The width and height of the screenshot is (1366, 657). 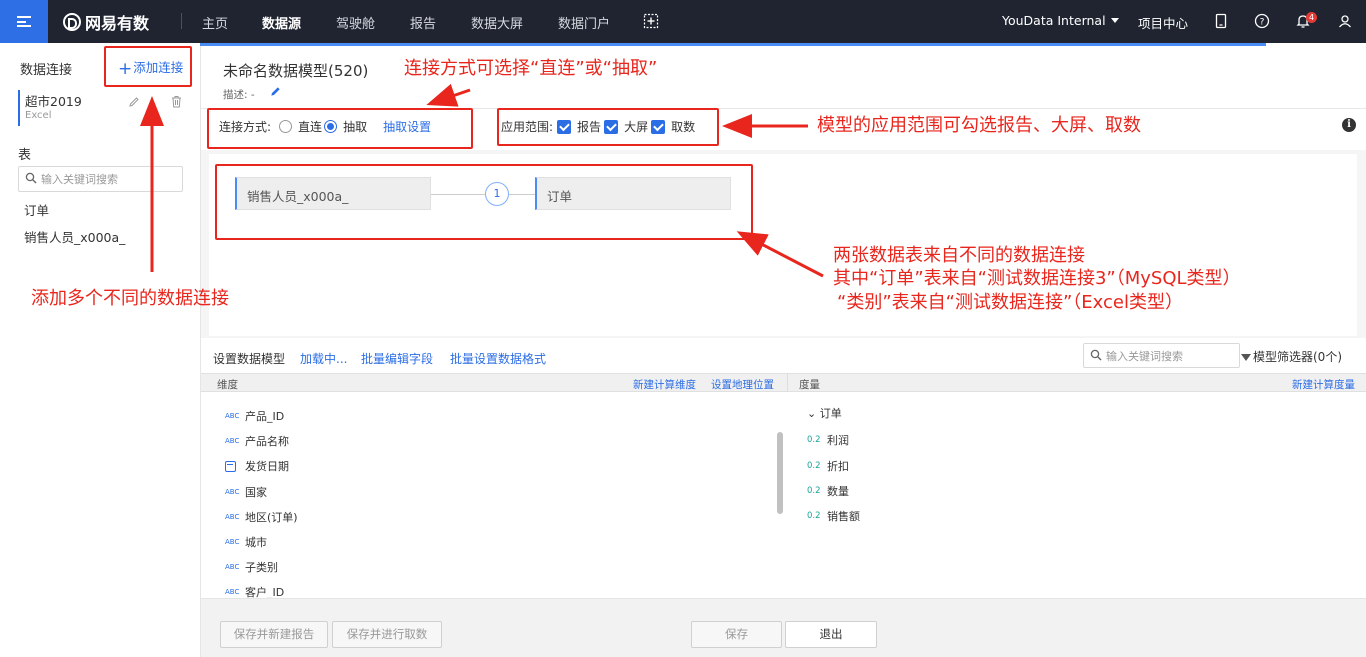 What do you see at coordinates (1323, 384) in the screenshot?
I see `new-calc-measure-button: 新建计算度量` at bounding box center [1323, 384].